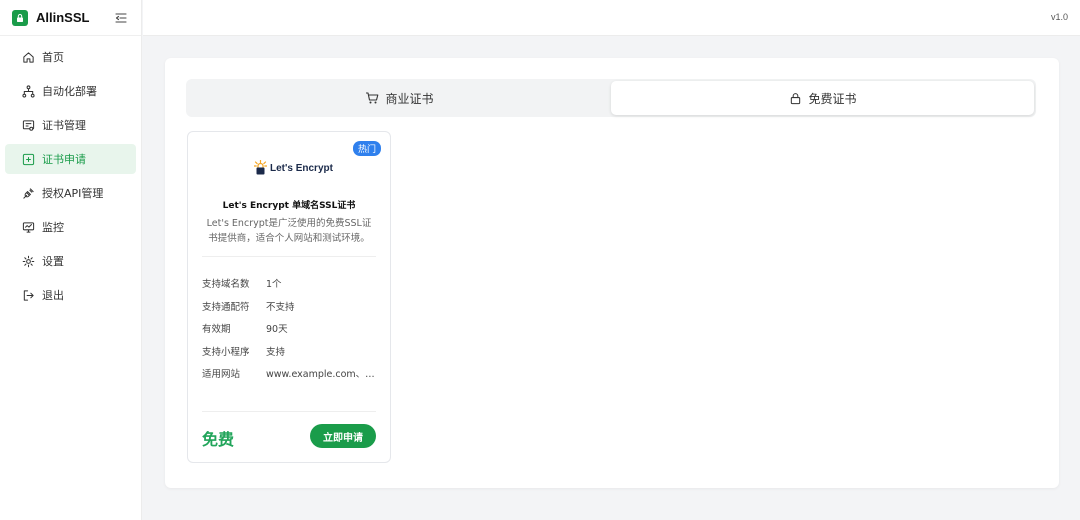 The image size is (1080, 520). Describe the element at coordinates (28, 91) in the screenshot. I see `workflow-icon` at that location.